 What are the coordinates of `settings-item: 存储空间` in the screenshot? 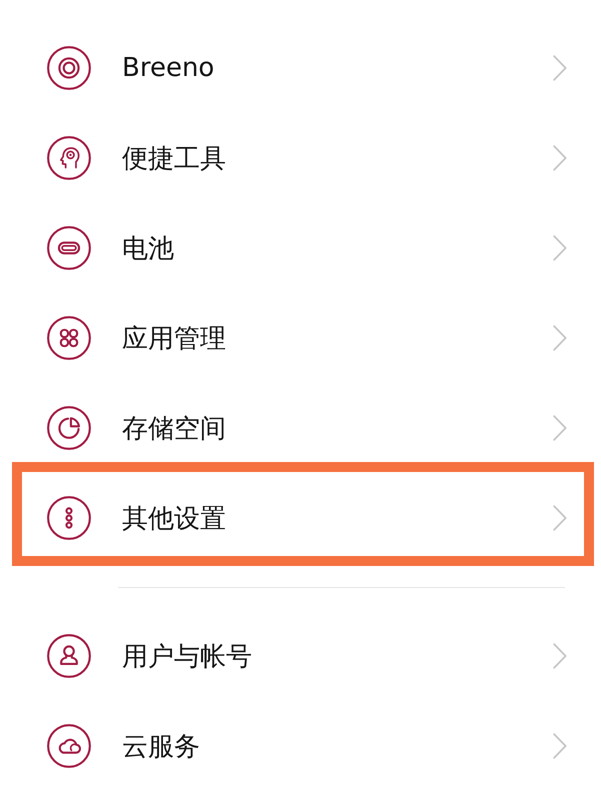 It's located at (300, 428).